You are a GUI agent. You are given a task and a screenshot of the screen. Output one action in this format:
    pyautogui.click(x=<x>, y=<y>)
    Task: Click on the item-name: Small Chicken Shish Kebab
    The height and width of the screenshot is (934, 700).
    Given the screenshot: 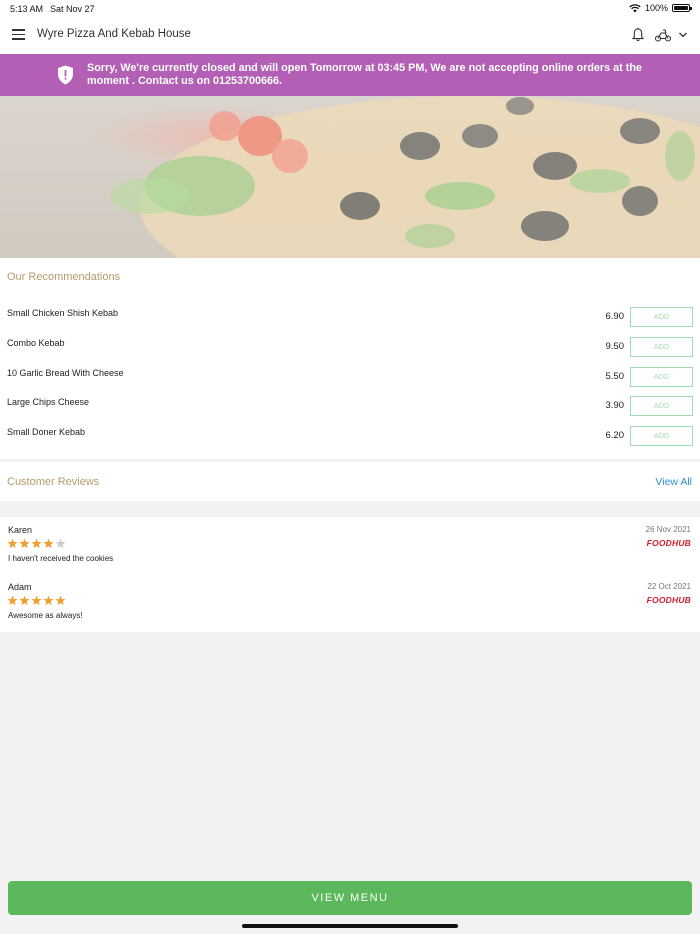 What is the action you would take?
    pyautogui.click(x=63, y=313)
    